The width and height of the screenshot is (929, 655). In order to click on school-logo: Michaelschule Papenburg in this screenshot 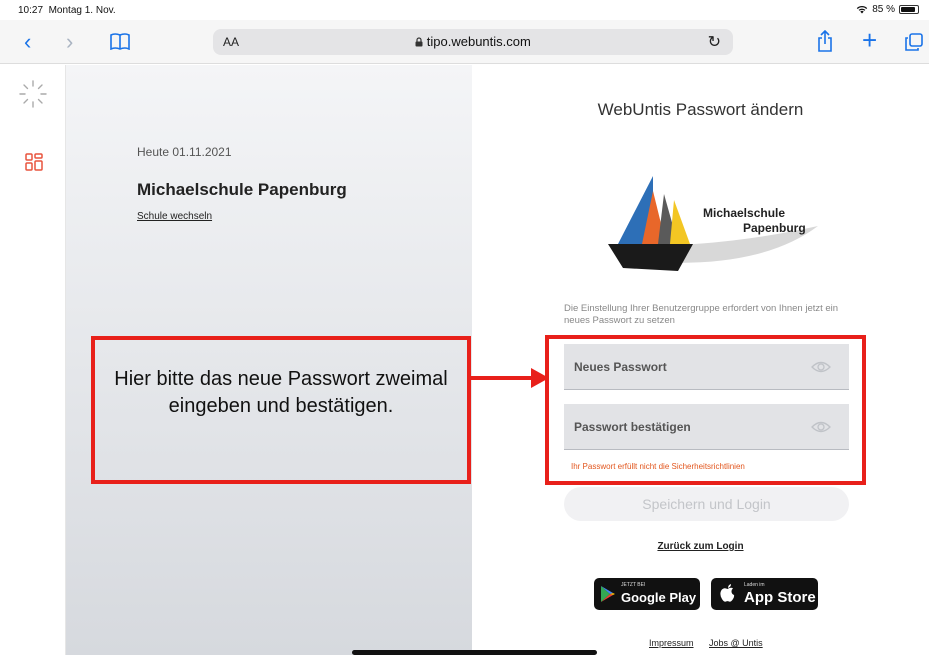, I will do `click(715, 223)`.